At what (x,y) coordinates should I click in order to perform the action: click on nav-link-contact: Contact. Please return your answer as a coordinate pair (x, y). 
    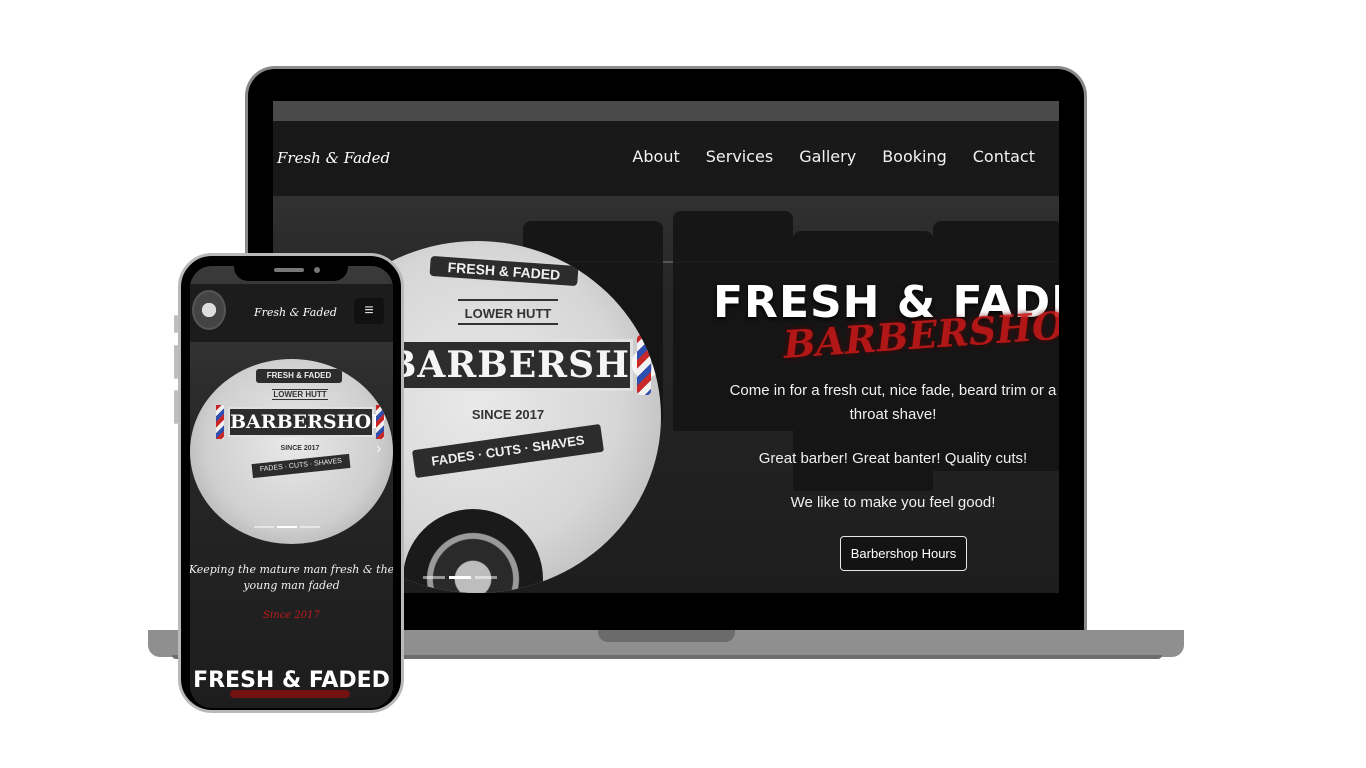
    Looking at the image, I should click on (1004, 156).